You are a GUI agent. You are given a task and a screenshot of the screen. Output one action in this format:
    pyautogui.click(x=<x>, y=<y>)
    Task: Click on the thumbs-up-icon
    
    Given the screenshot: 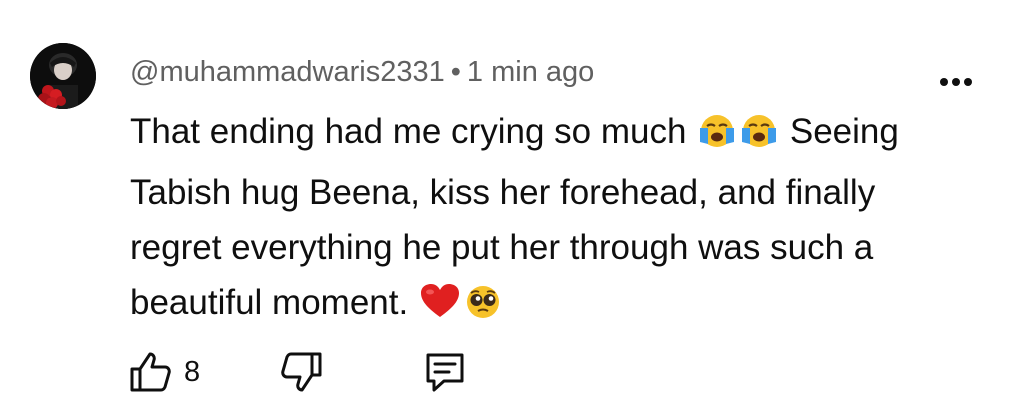 What is the action you would take?
    pyautogui.click(x=150, y=372)
    